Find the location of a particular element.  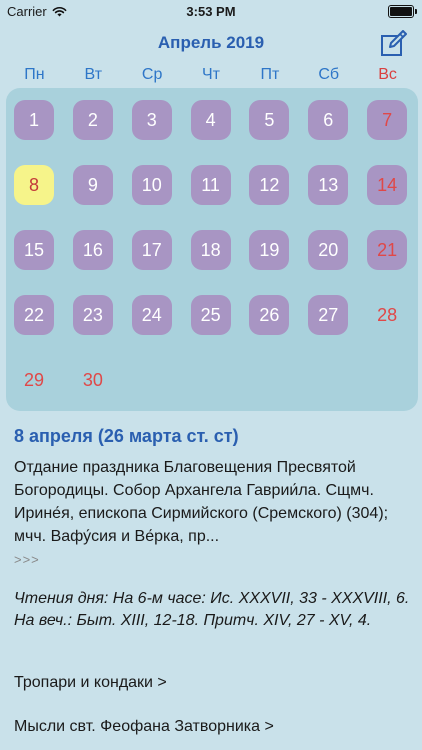

weekday-wed: Ср is located at coordinates (152, 74).